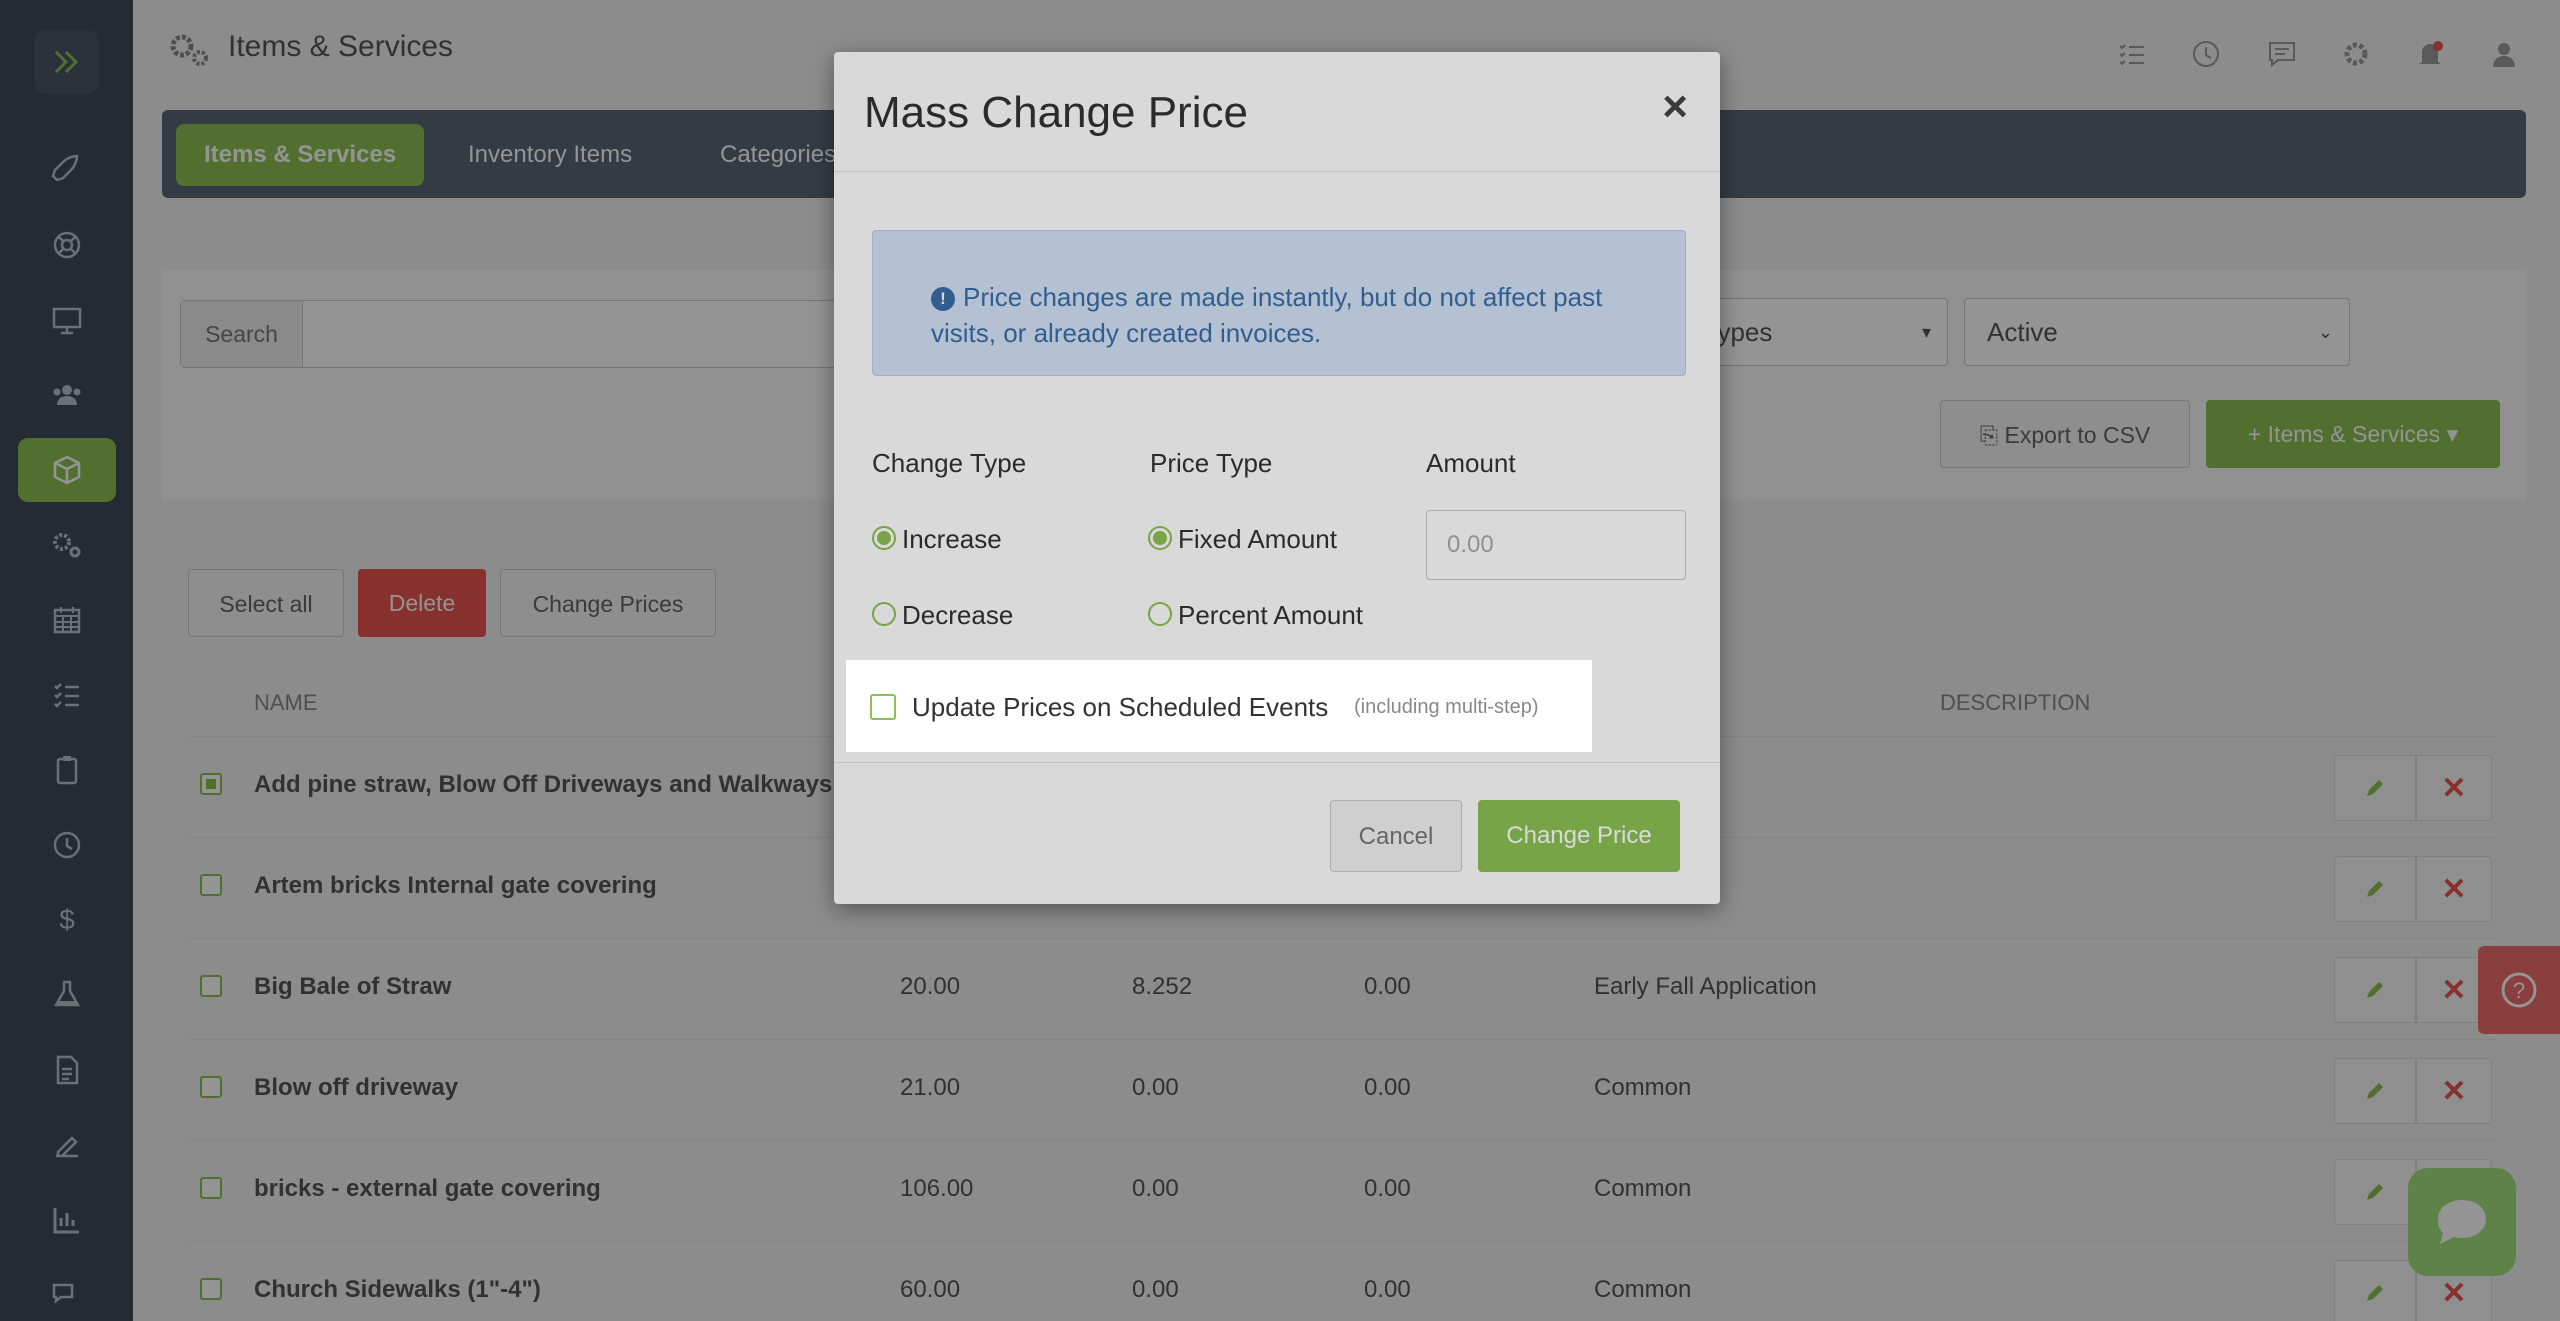 The width and height of the screenshot is (2560, 1321). I want to click on decrease-label: Decrease, so click(957, 615).